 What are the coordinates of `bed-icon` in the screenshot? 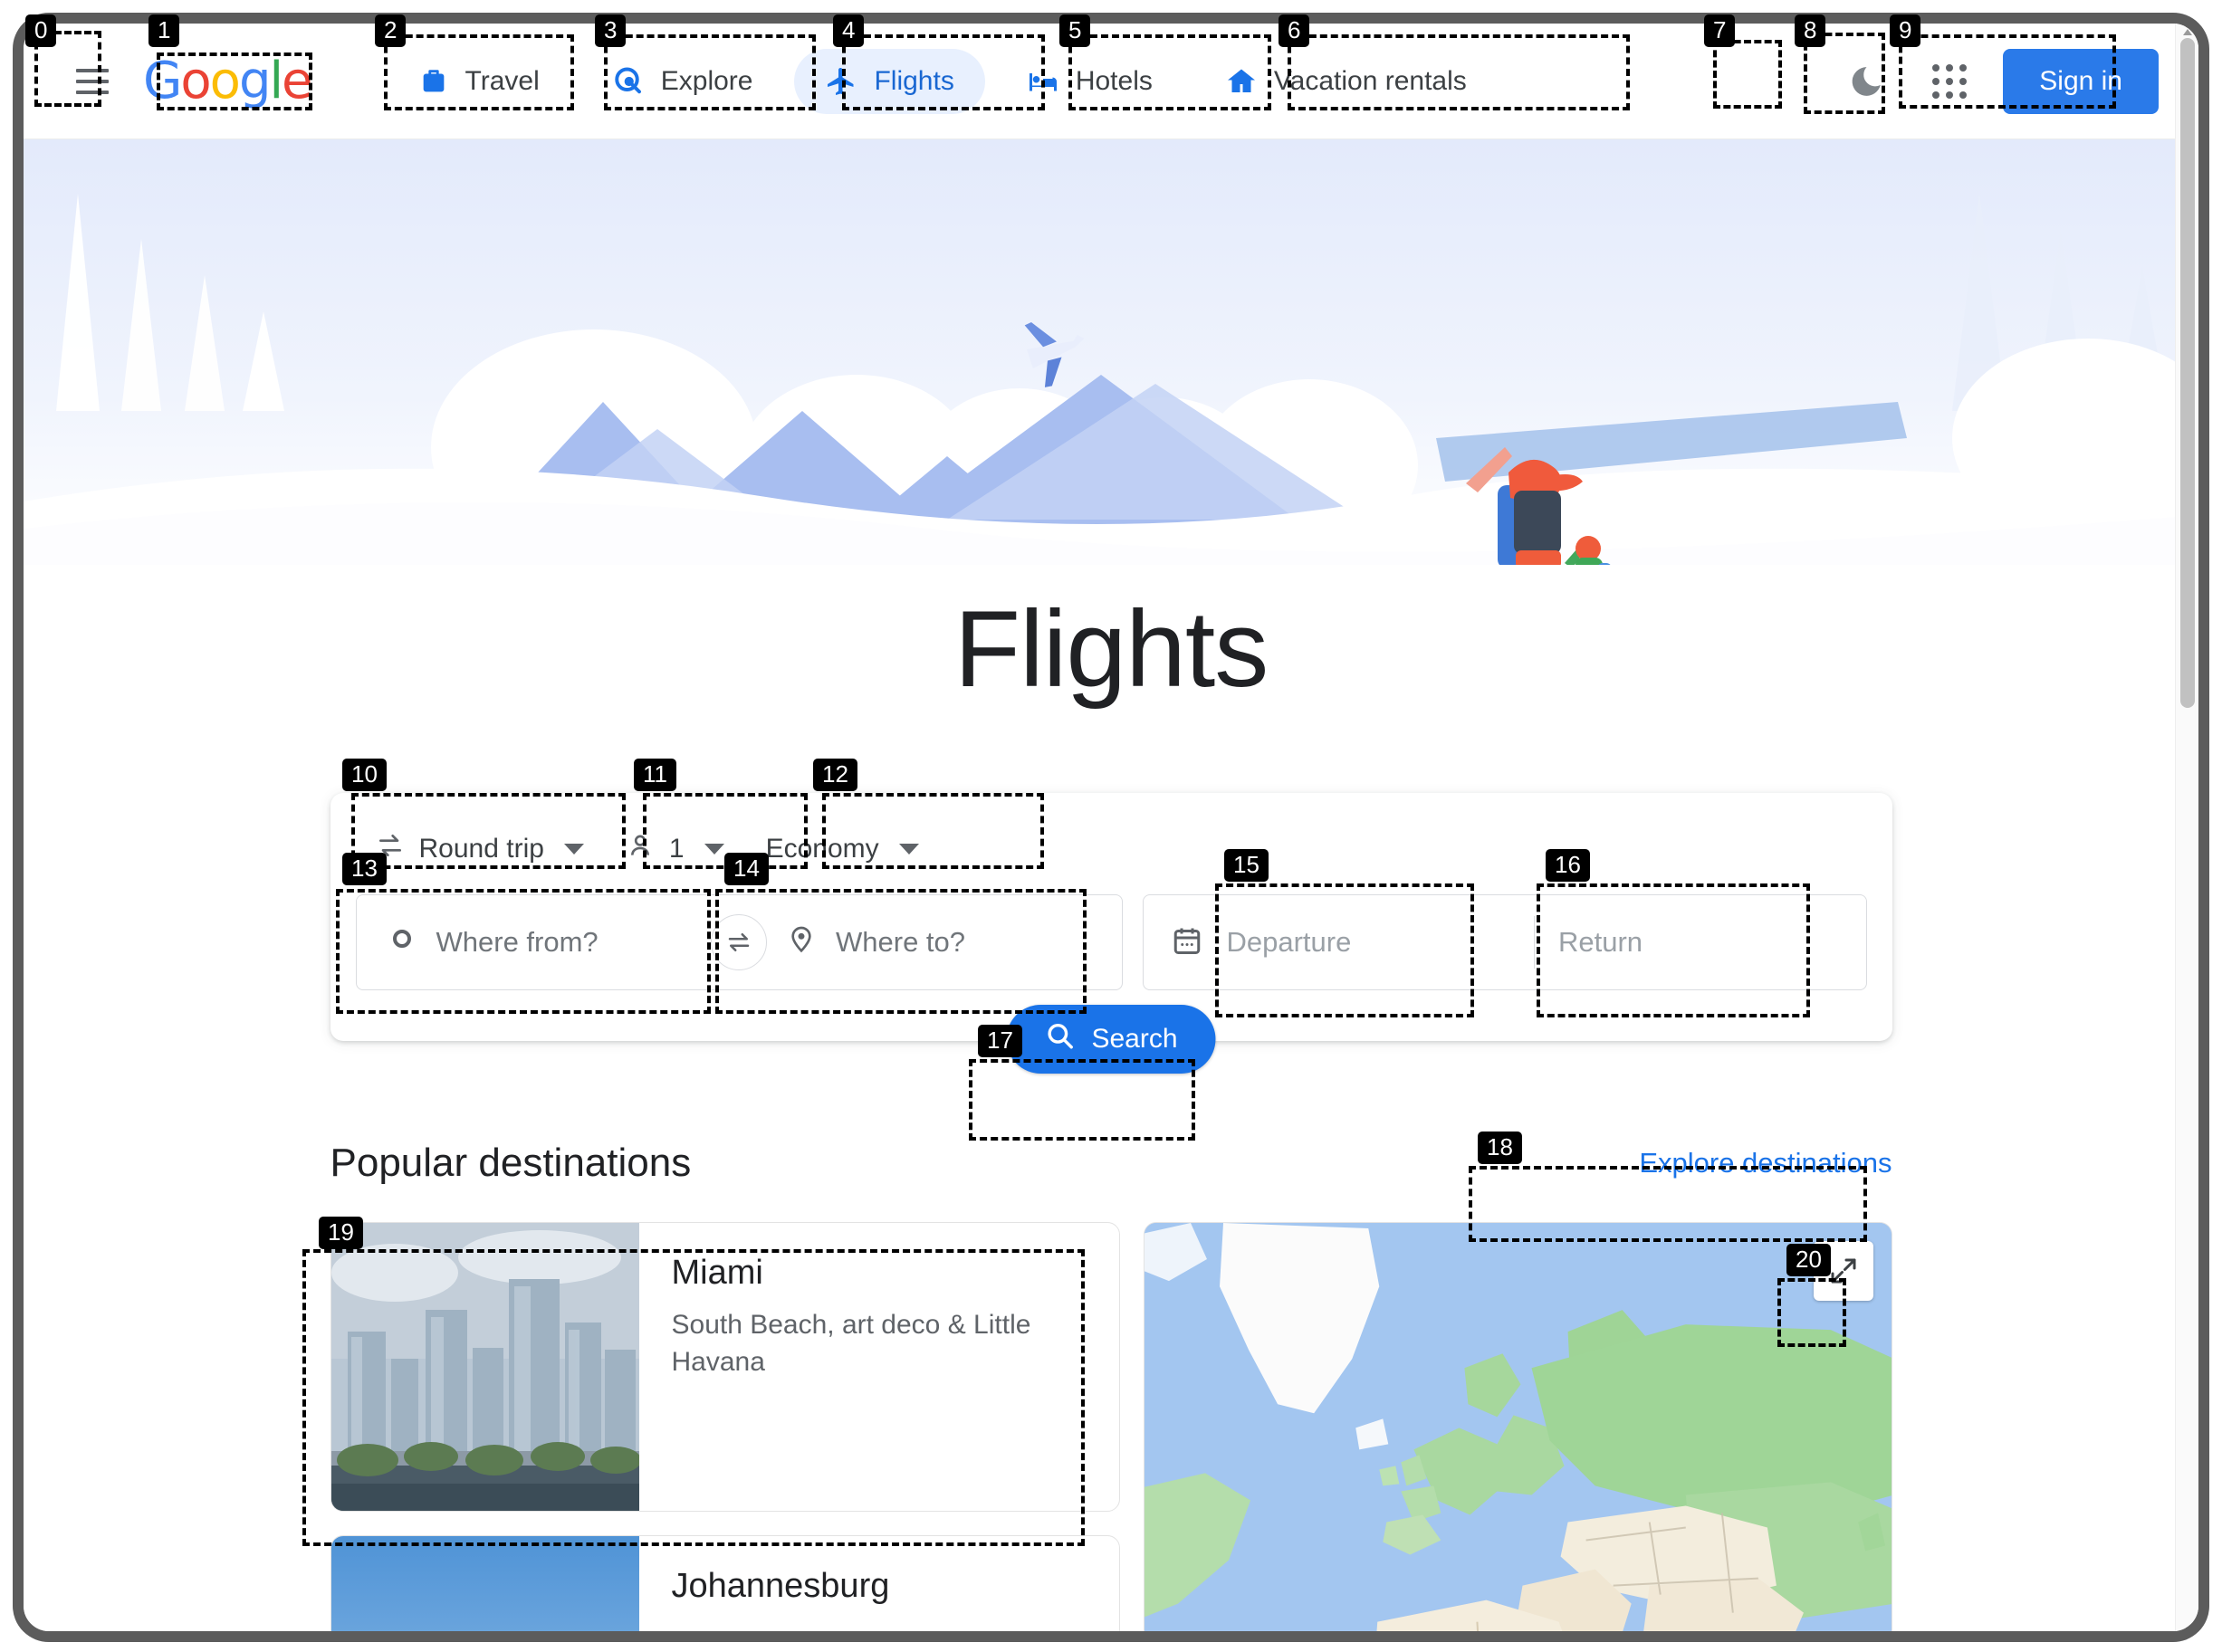 It's located at (1043, 81).